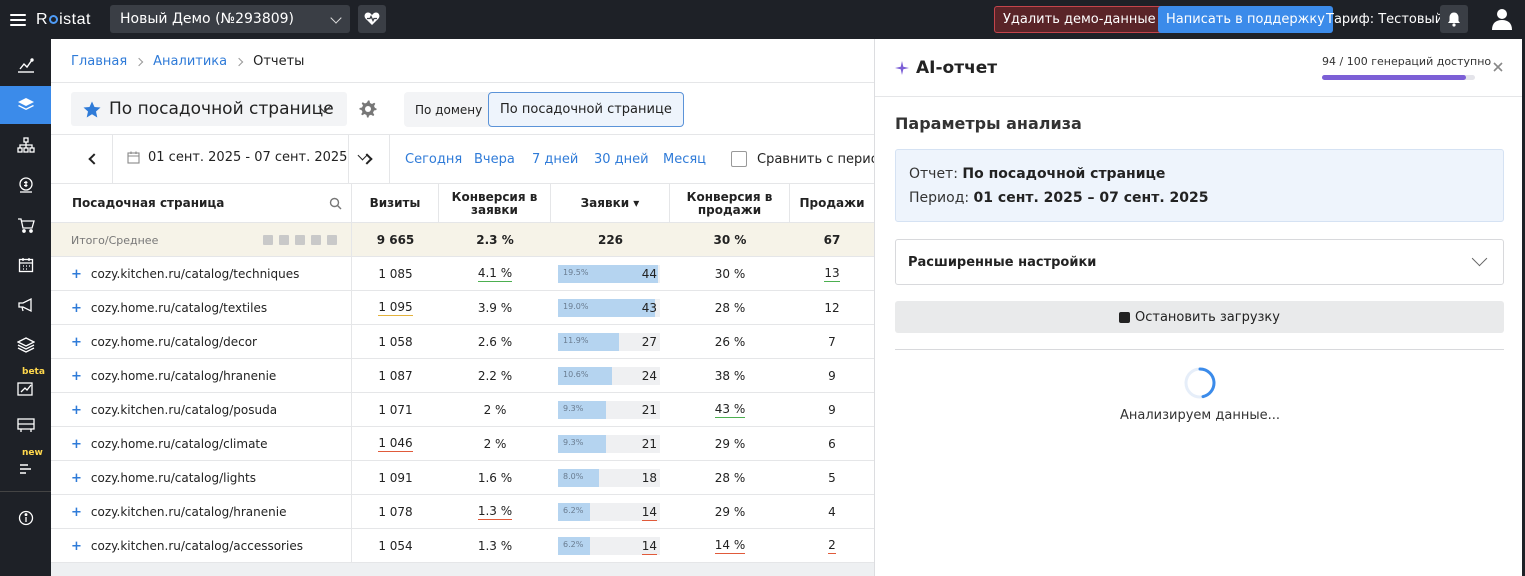  Describe the element at coordinates (368, 109) in the screenshot. I see `gear-icon` at that location.